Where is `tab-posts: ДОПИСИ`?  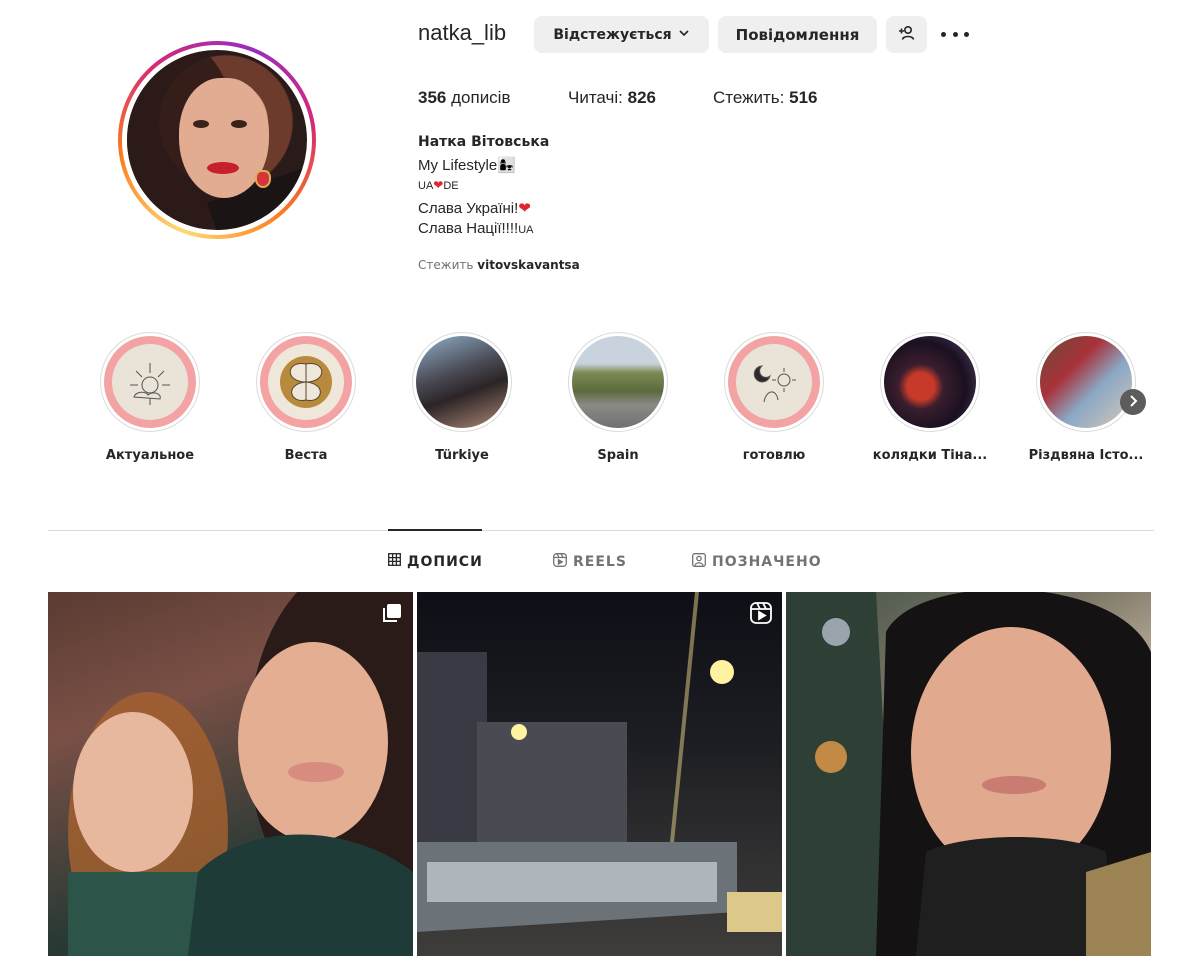
tab-posts: ДОПИСИ is located at coordinates (435, 561).